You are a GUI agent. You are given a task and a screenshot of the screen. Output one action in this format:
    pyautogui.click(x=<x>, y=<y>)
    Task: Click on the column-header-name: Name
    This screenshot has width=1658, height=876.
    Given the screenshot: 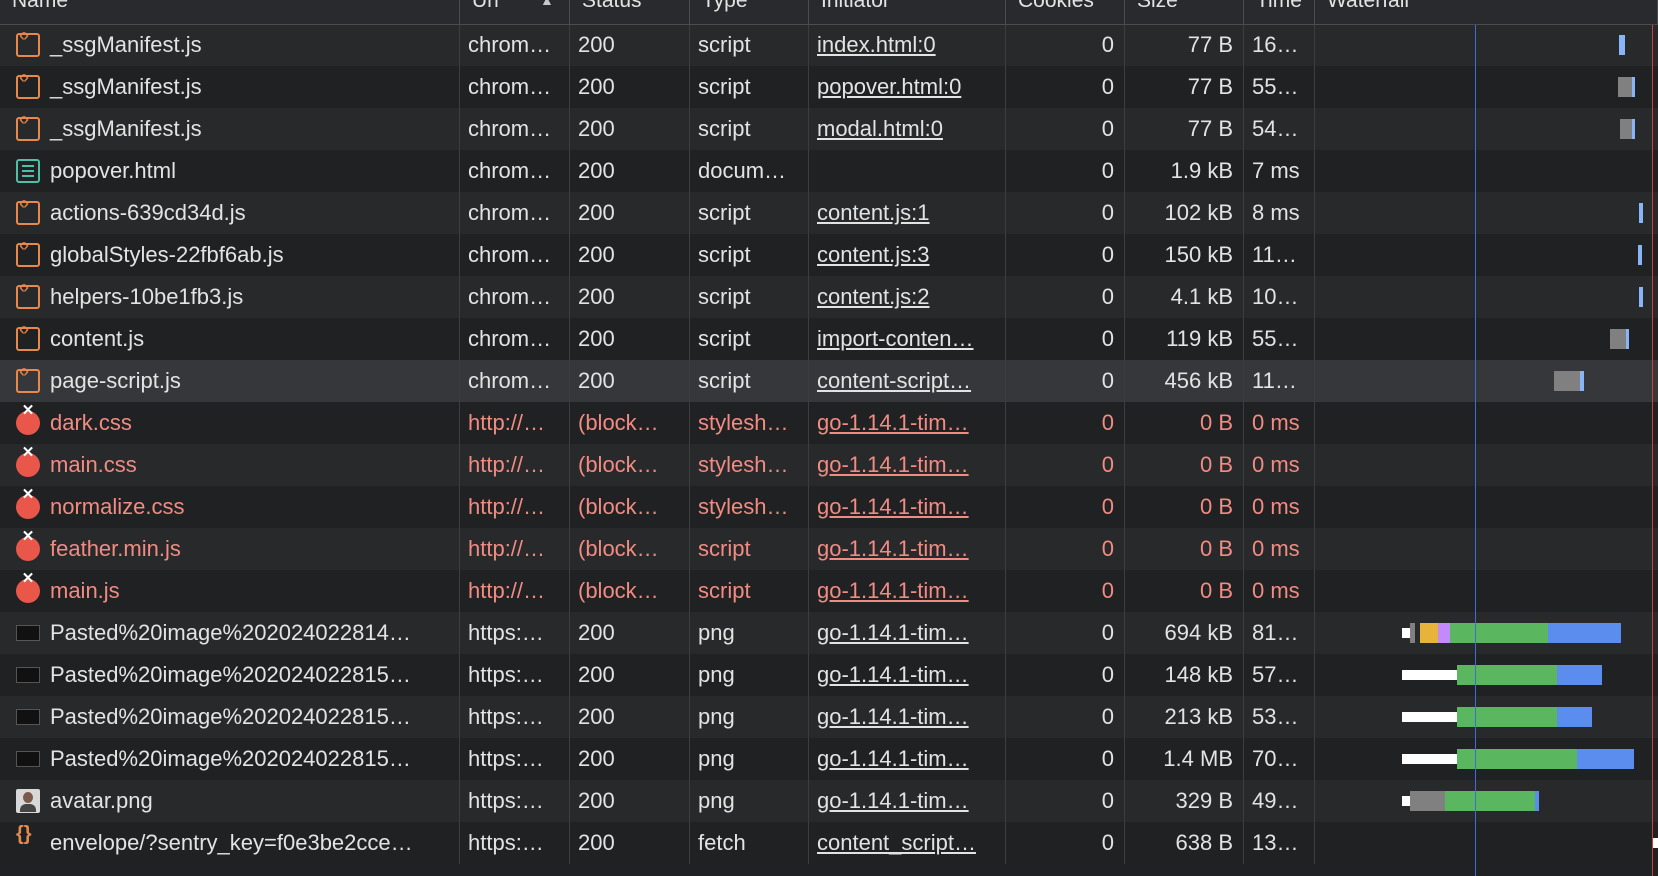 What is the action you would take?
    pyautogui.click(x=230, y=12)
    